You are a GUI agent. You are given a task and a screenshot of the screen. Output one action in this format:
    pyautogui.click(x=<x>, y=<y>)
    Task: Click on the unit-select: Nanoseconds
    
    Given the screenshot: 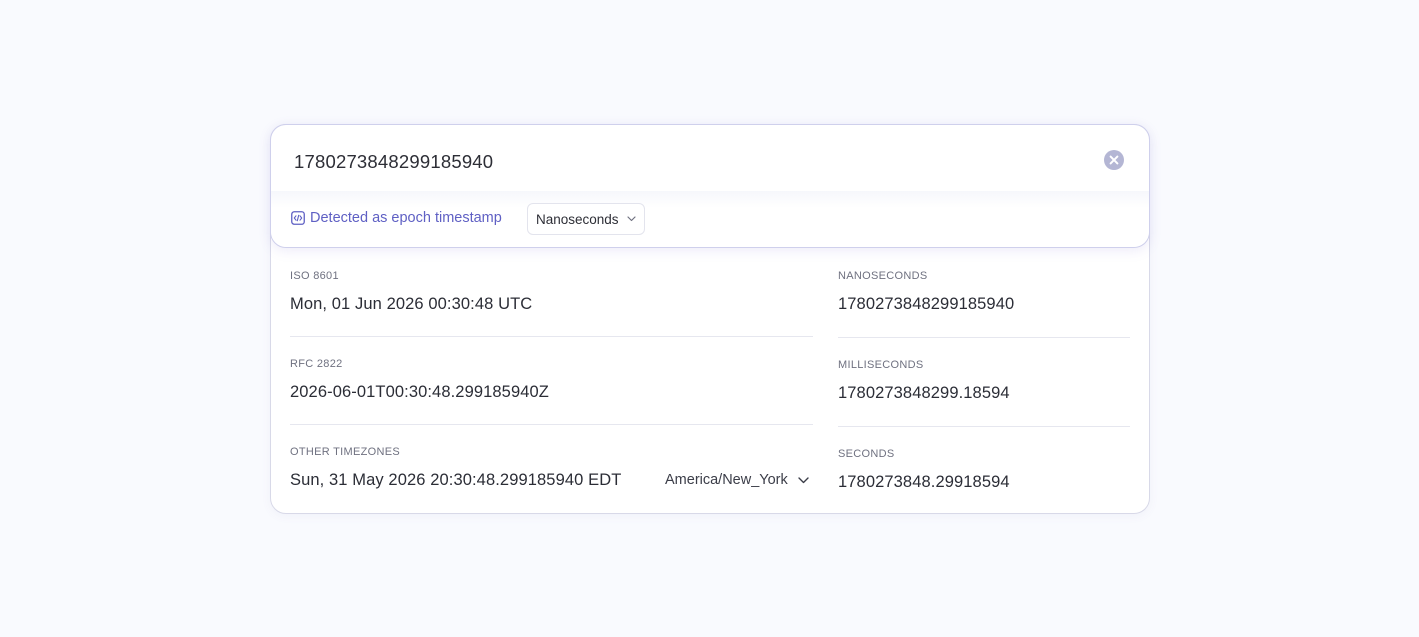 What is the action you would take?
    pyautogui.click(x=586, y=219)
    